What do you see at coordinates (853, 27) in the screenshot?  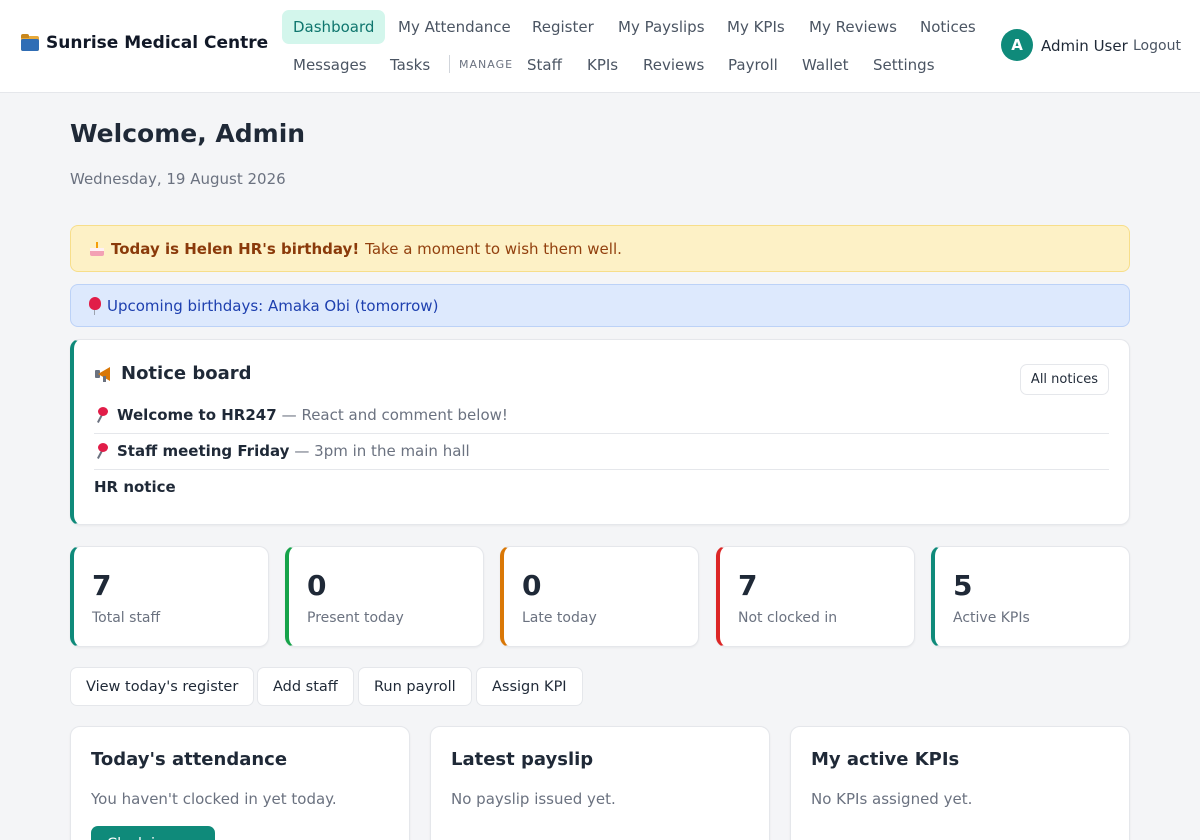 I see `nav-my-reviews: My Reviews` at bounding box center [853, 27].